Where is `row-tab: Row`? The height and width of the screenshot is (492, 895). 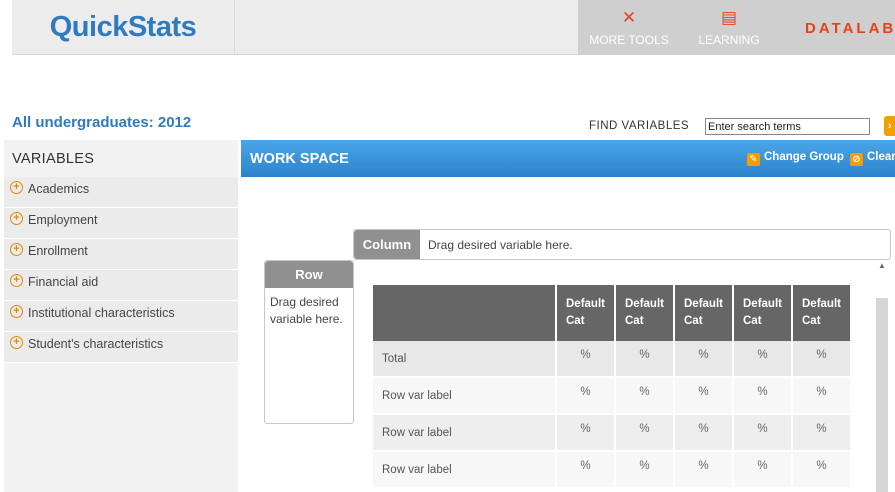 row-tab: Row is located at coordinates (309, 274).